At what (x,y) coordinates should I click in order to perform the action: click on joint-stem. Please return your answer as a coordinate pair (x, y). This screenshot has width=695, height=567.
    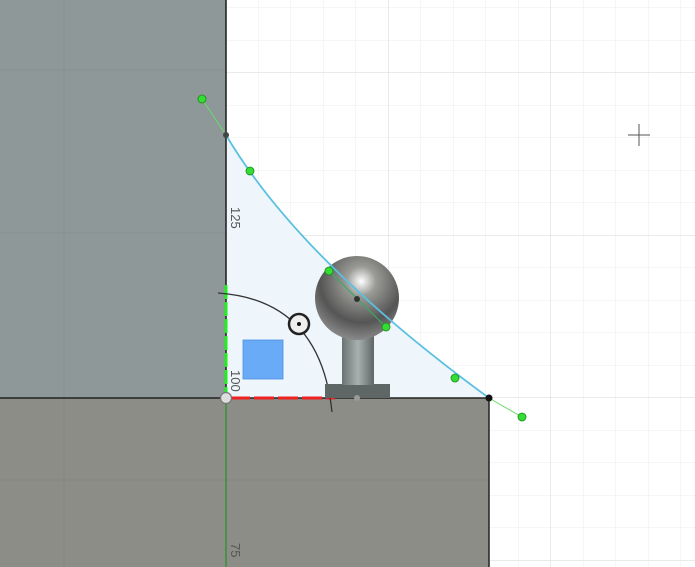
    Looking at the image, I should click on (358, 360).